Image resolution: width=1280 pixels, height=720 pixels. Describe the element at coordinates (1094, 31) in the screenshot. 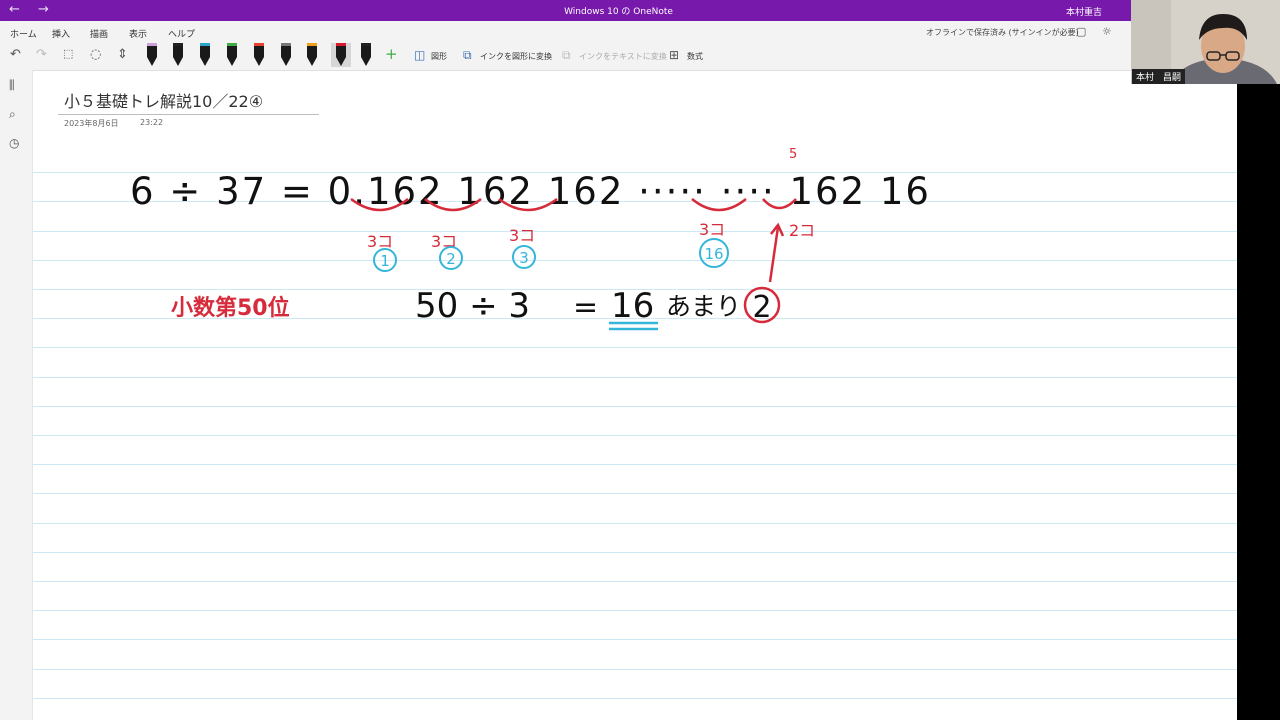

I see `notebook-icons: ▢ ☼` at that location.